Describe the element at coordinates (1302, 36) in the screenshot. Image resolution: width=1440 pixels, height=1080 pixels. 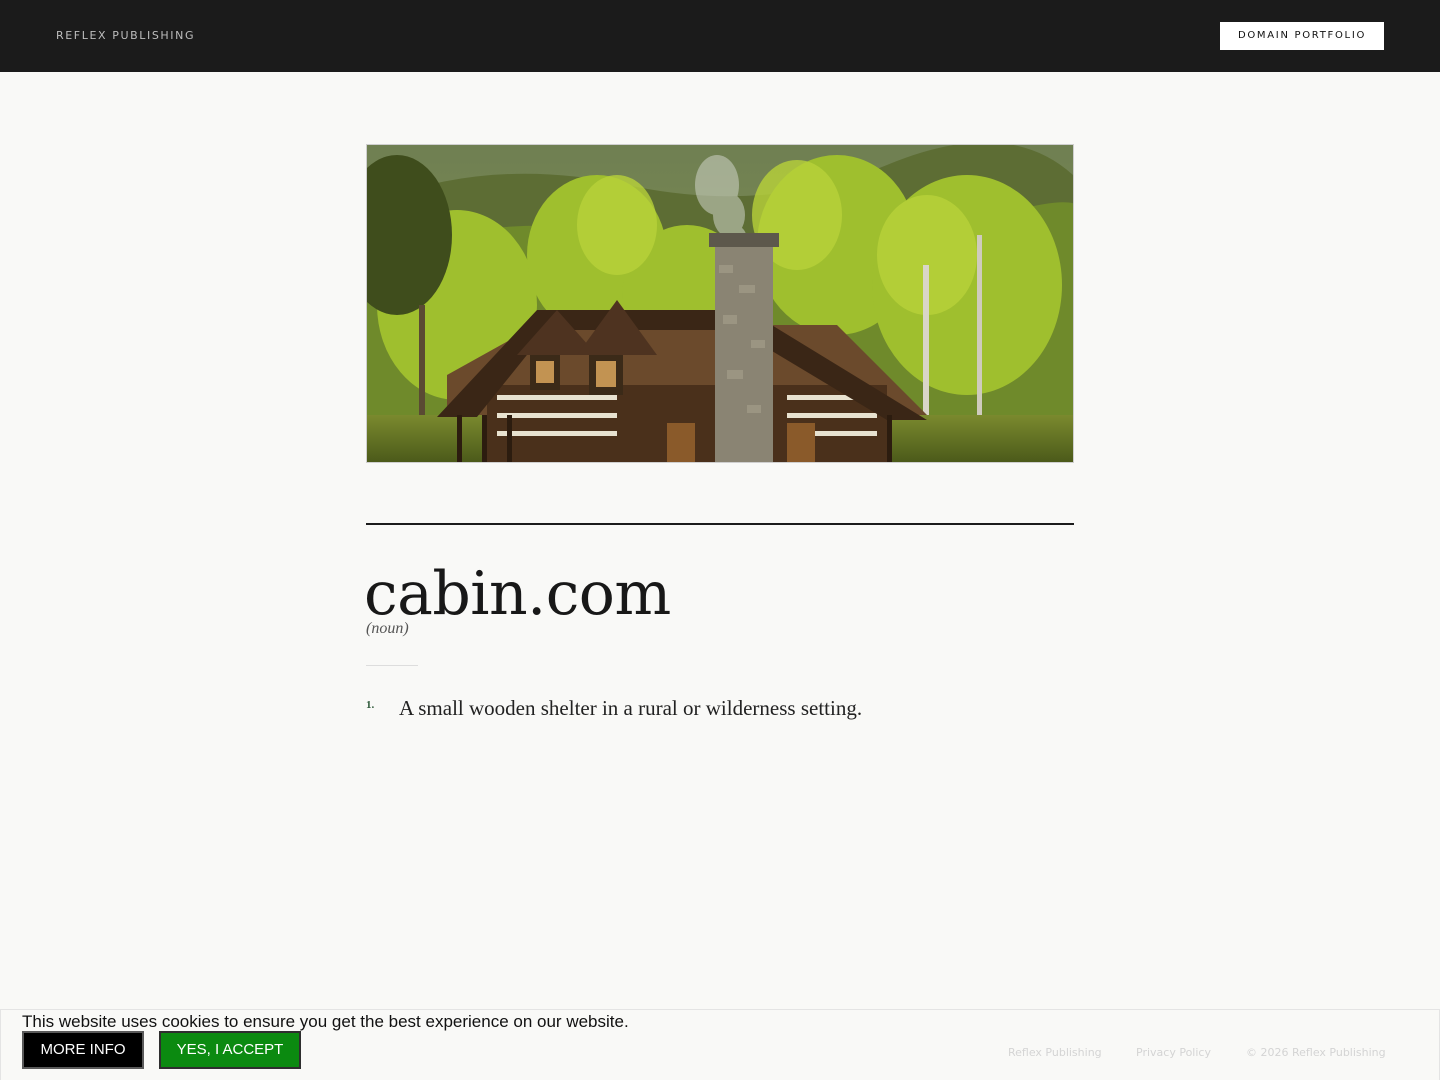
I see `domain-portfolio-button: DOMAIN PORTFOLIO` at that location.